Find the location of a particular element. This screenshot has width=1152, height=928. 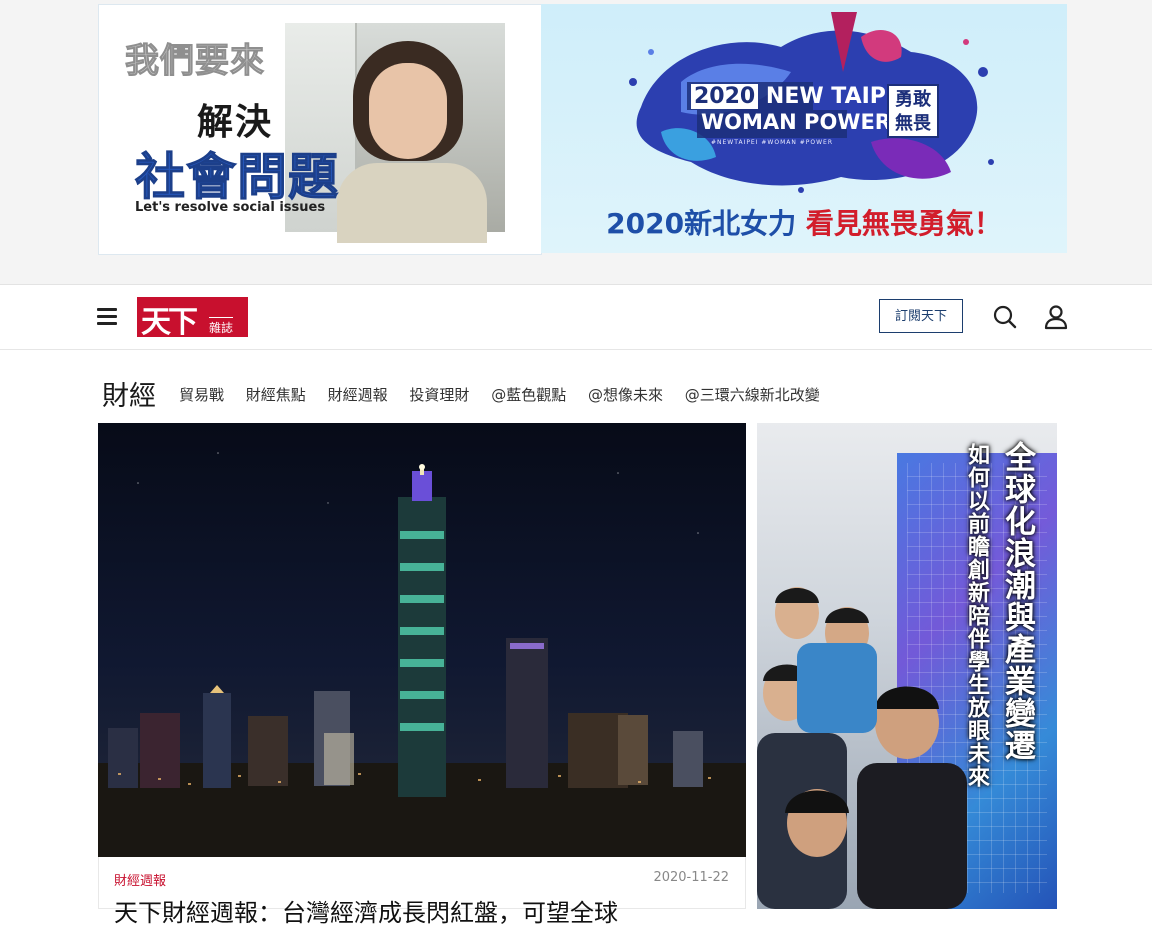

category-link-new-taipei: @三環六線新北改變 is located at coordinates (752, 395).